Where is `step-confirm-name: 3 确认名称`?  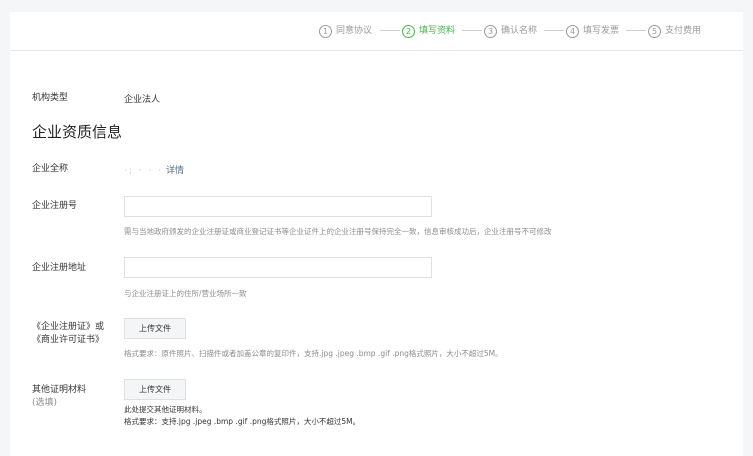 step-confirm-name: 3 确认名称 is located at coordinates (510, 30).